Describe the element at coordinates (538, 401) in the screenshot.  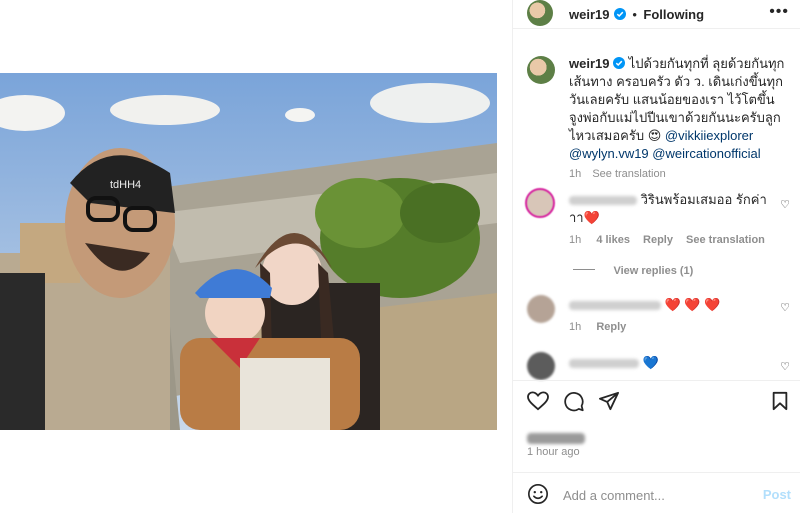
I see `like-heart-icon` at that location.